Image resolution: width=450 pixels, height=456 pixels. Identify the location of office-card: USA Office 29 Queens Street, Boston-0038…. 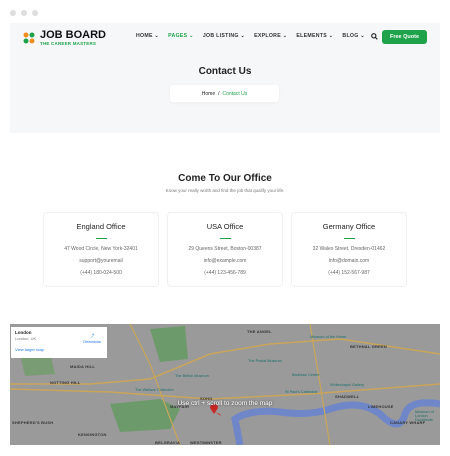
(225, 249).